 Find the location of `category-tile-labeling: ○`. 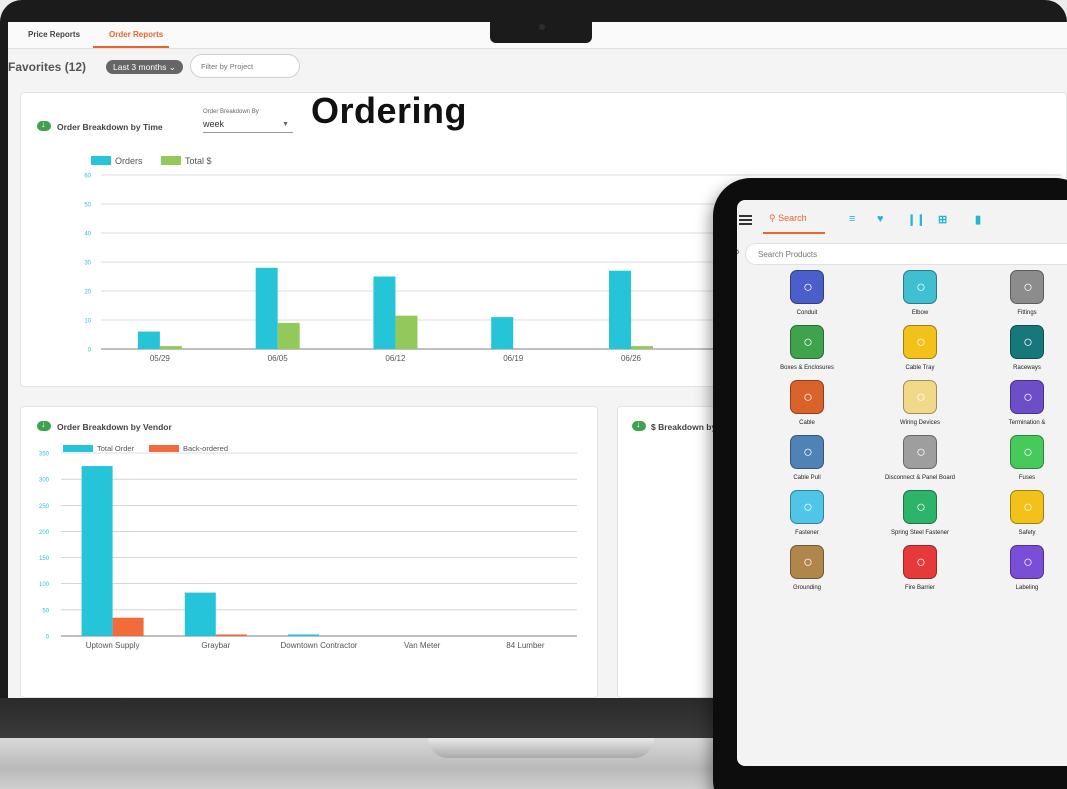

category-tile-labeling: ○ is located at coordinates (1027, 562).